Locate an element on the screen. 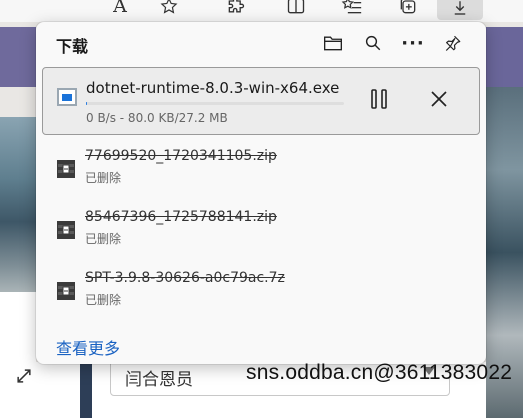 The height and width of the screenshot is (418, 523). download-file-name: SPT-3.9.8-30626-a0c79ac.7z is located at coordinates (185, 278).